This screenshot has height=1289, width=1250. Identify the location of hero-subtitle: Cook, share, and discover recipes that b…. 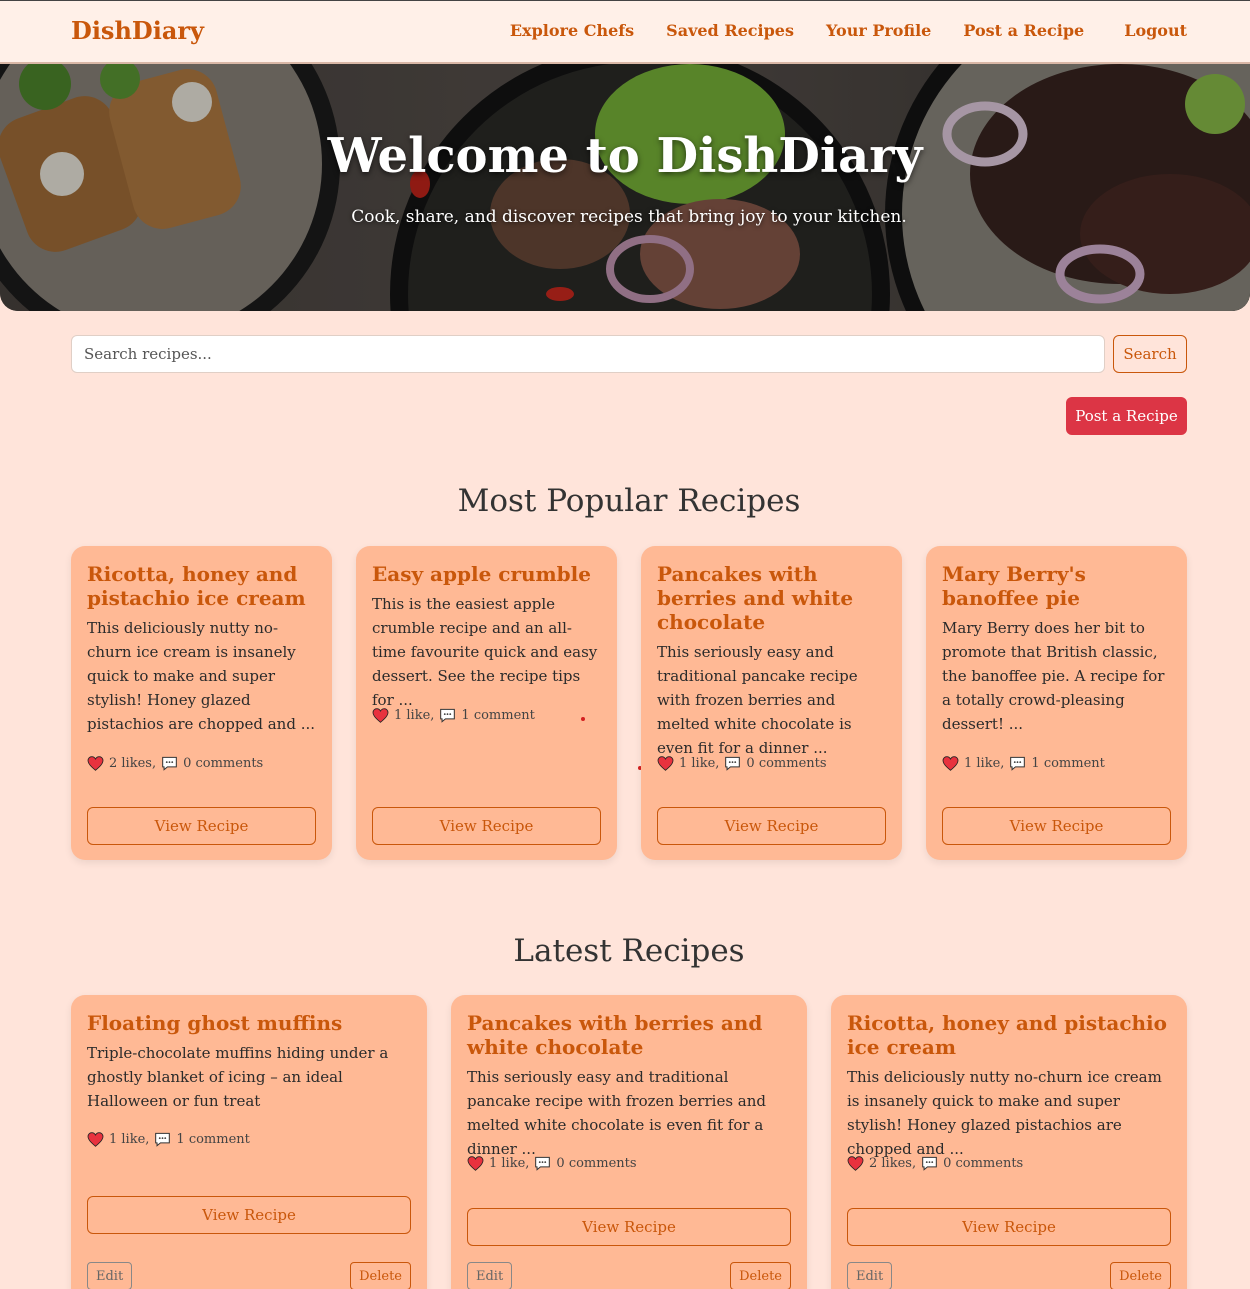
(629, 217).